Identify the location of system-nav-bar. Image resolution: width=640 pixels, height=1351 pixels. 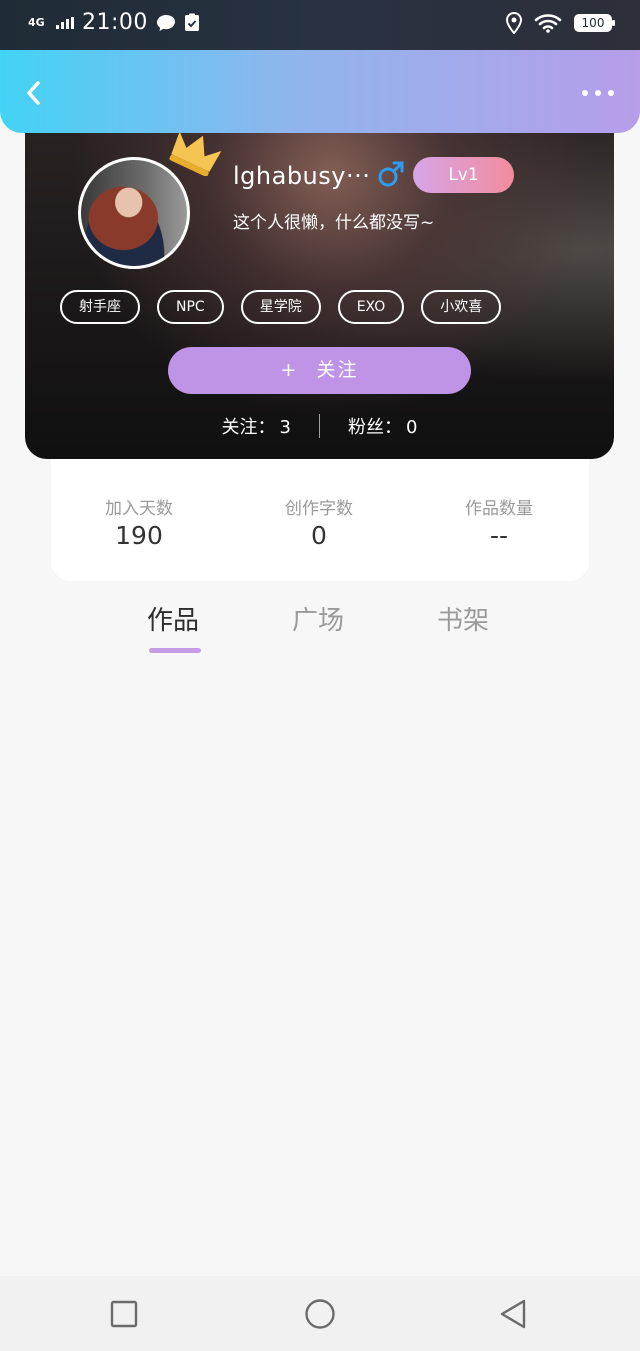
(320, 1313).